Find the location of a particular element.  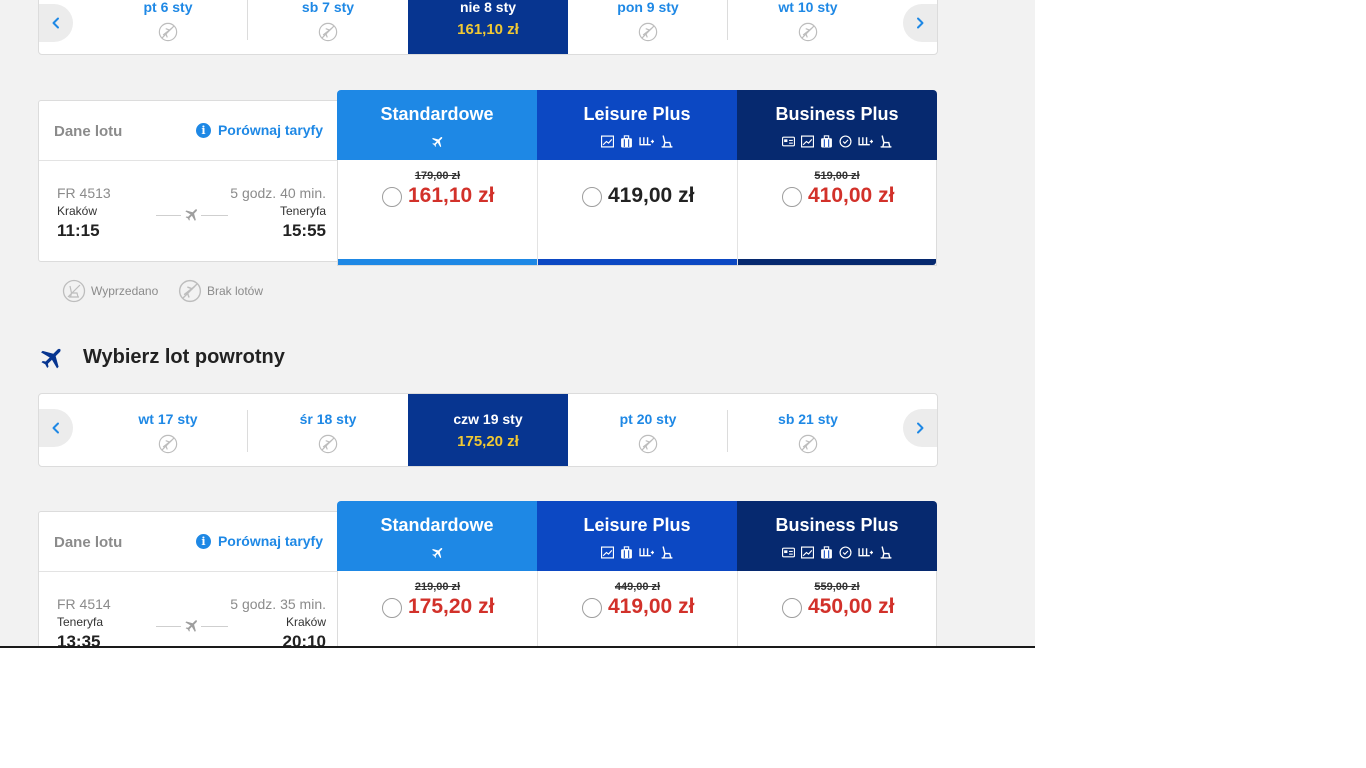

date-label: śr 18 sty is located at coordinates (328, 419).